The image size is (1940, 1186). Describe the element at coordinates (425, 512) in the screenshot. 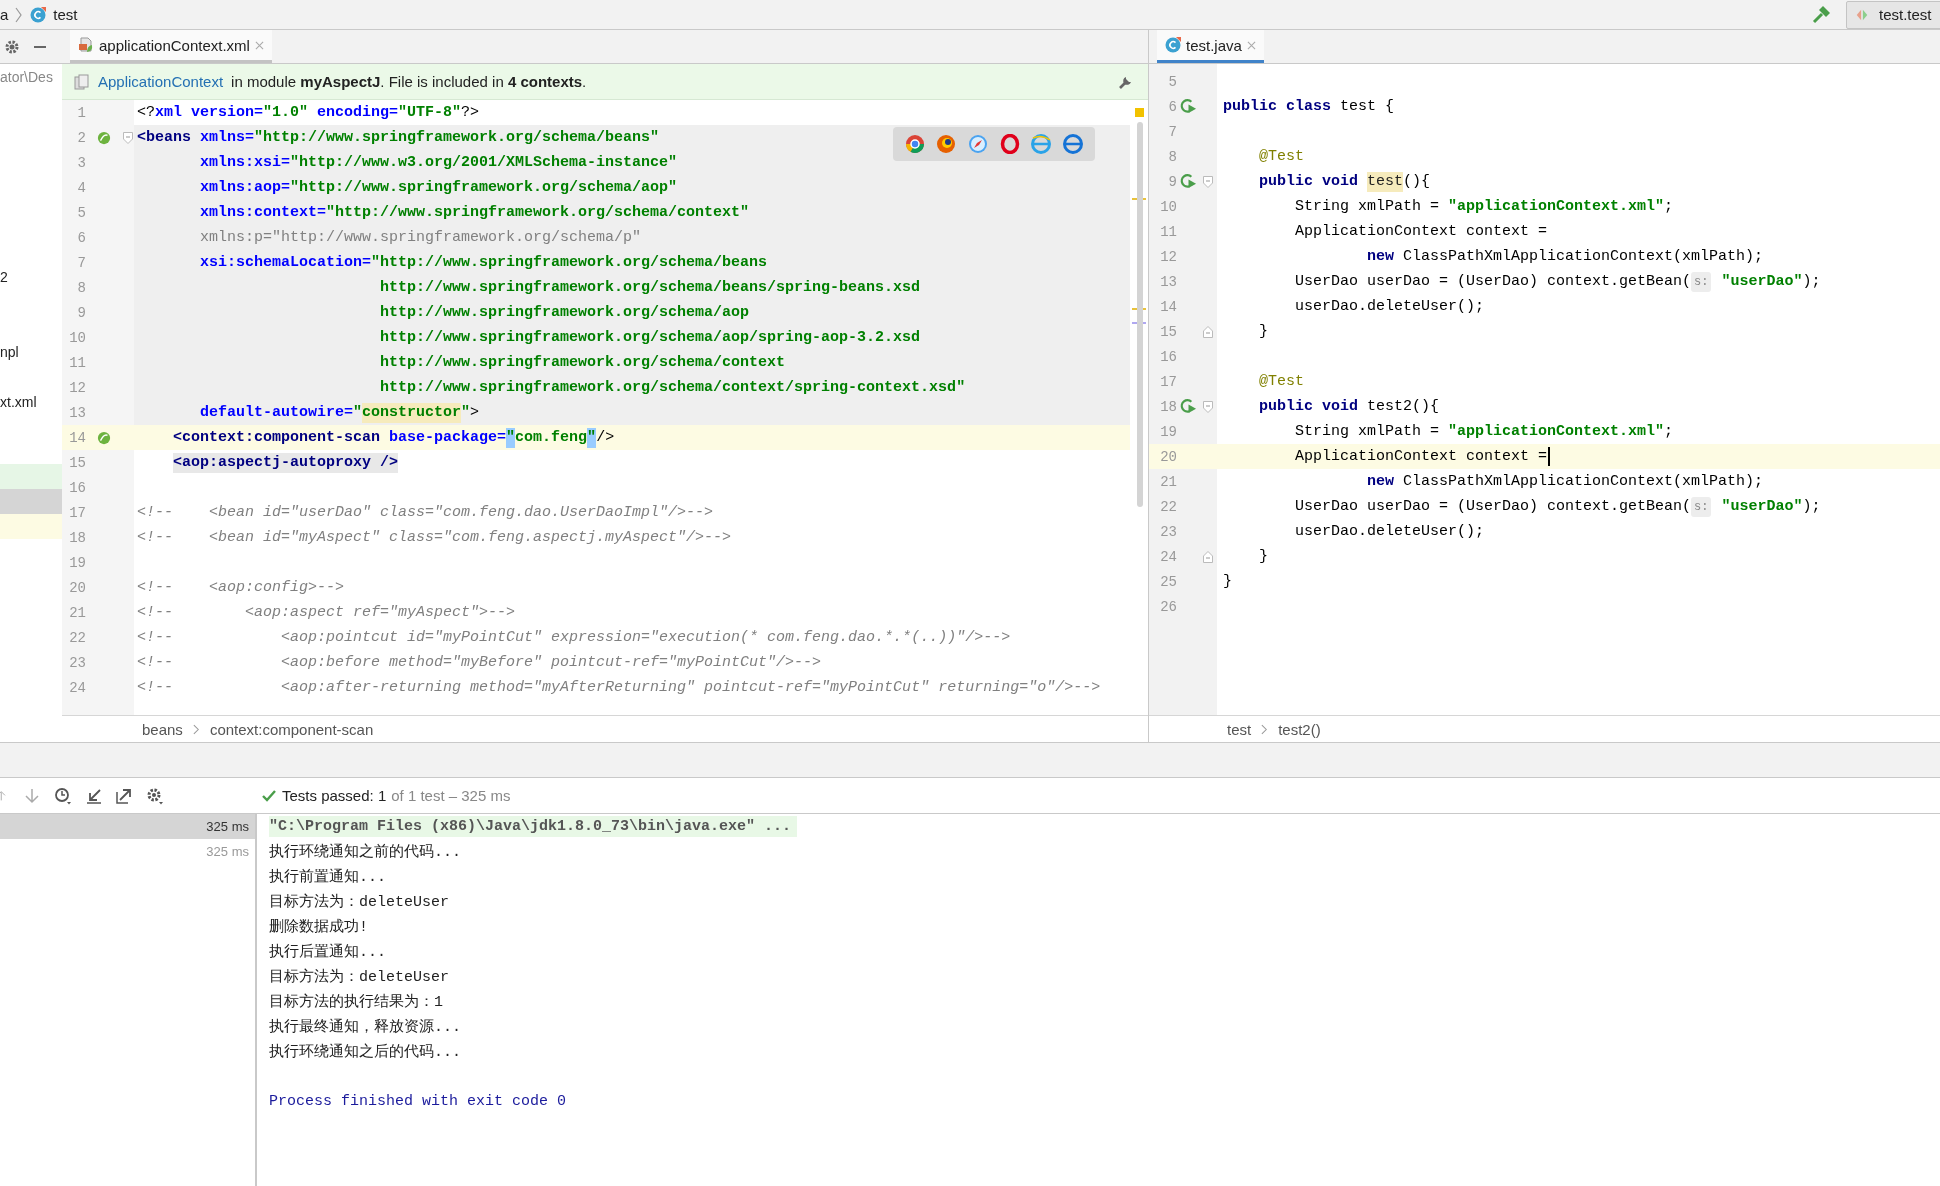

I see `code-line: <!-- <bean id="userDao" class="com.feng.dao.UserDaoImpl"/>-->` at that location.